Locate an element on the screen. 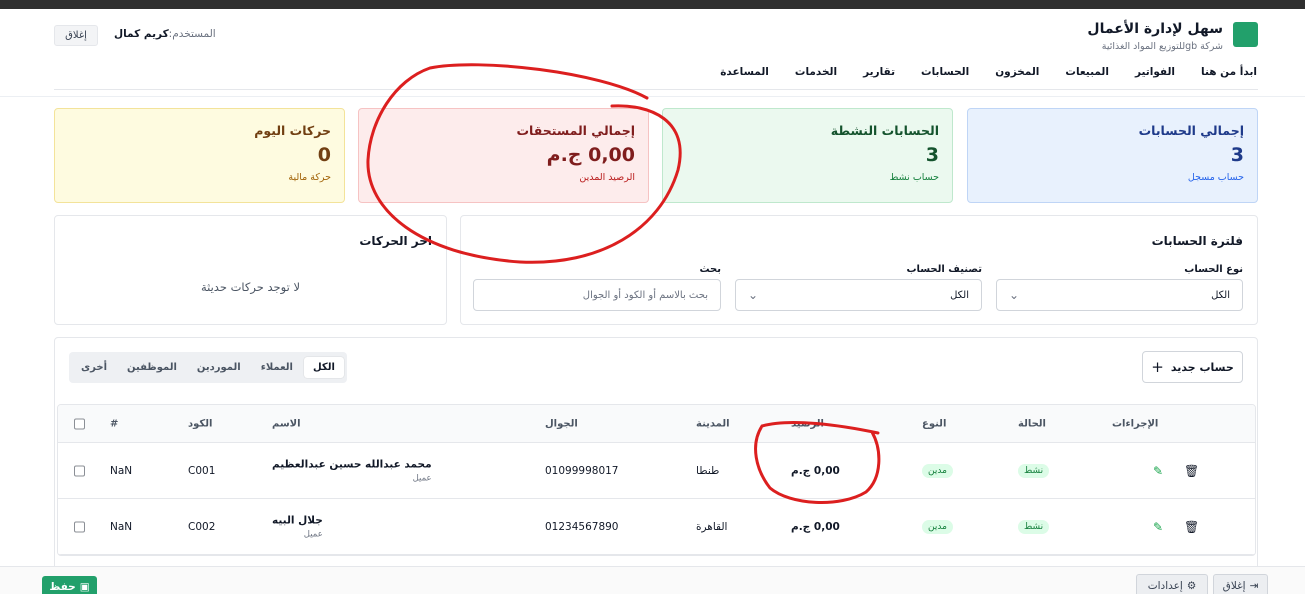 This screenshot has width=1305, height=594. recent-transactions-panel: اخر الحركات لا توجد حركات حديثة is located at coordinates (250, 270).